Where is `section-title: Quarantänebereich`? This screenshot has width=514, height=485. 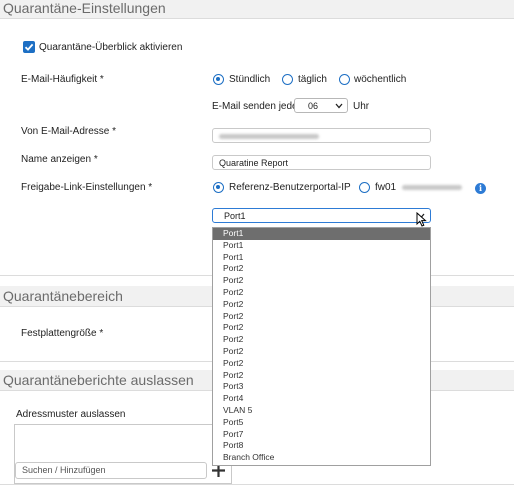 section-title: Quarantänebereich is located at coordinates (63, 296).